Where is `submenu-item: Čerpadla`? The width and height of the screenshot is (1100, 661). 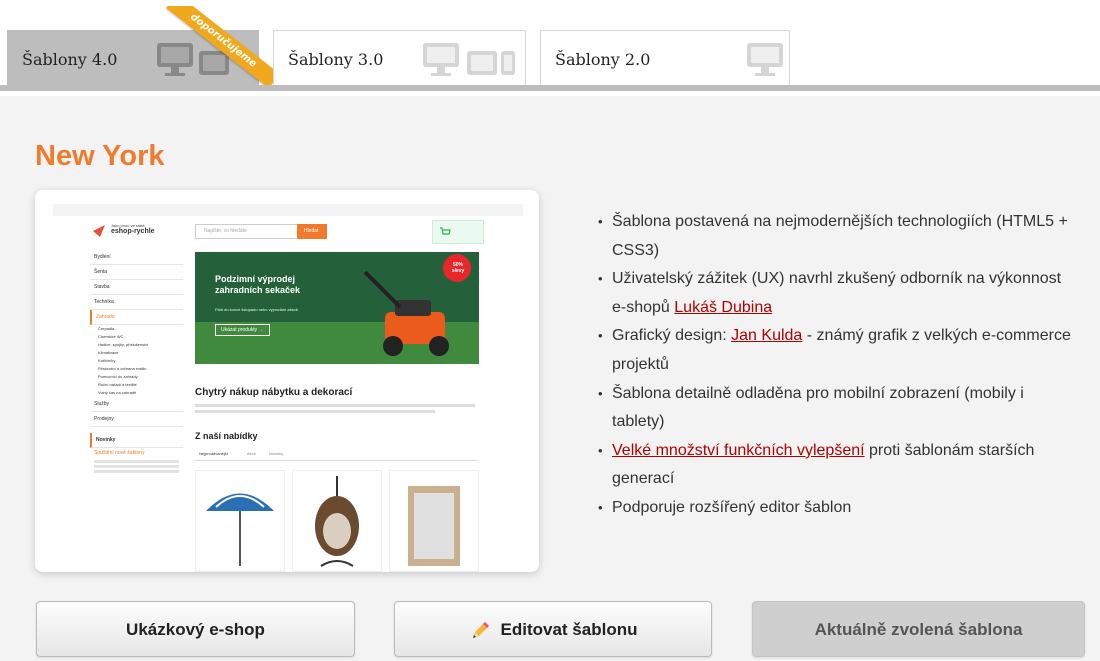
submenu-item: Čerpadla is located at coordinates (106, 328).